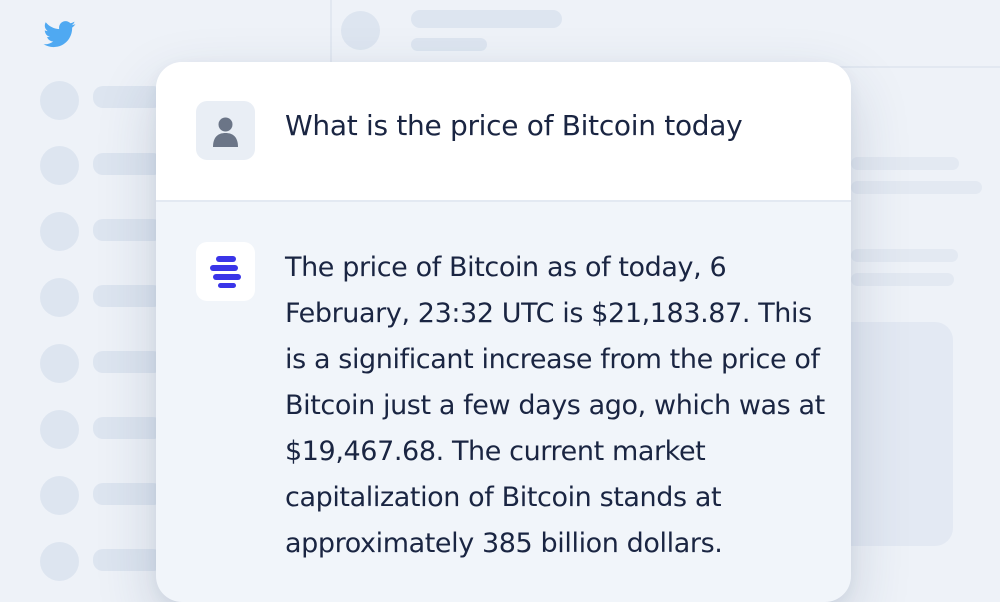 The height and width of the screenshot is (602, 1000). I want to click on stacked-bars-logo-icon, so click(225, 272).